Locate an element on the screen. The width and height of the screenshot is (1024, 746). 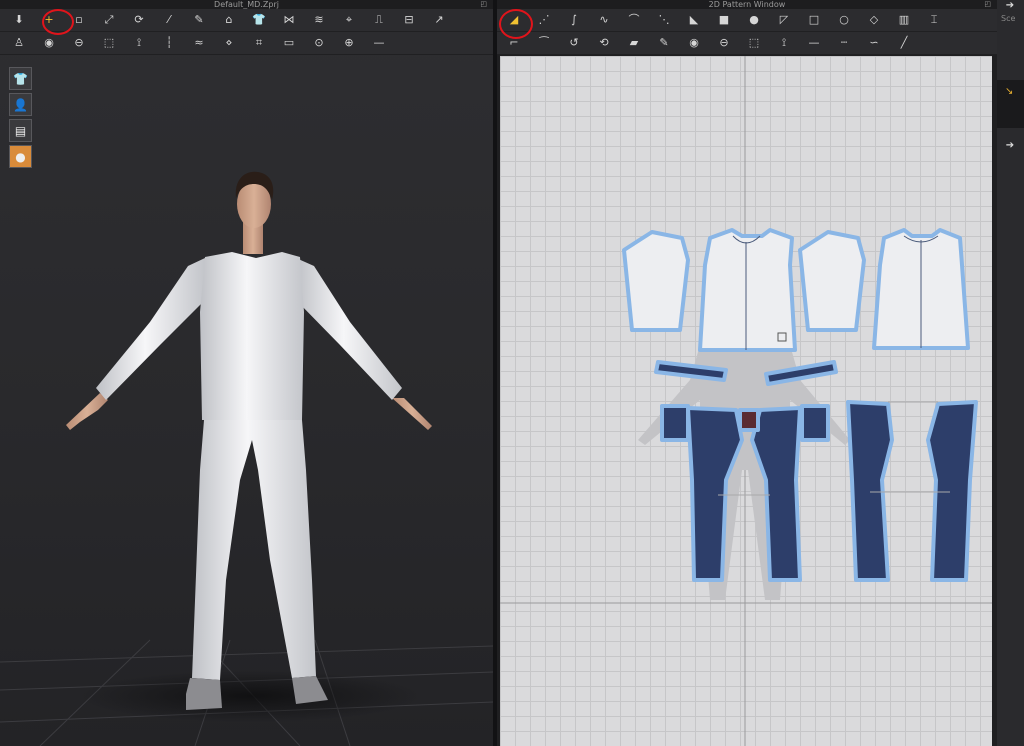
2d-window-titlebar: 2D Pattern Window ◰ is located at coordinates (747, 4).